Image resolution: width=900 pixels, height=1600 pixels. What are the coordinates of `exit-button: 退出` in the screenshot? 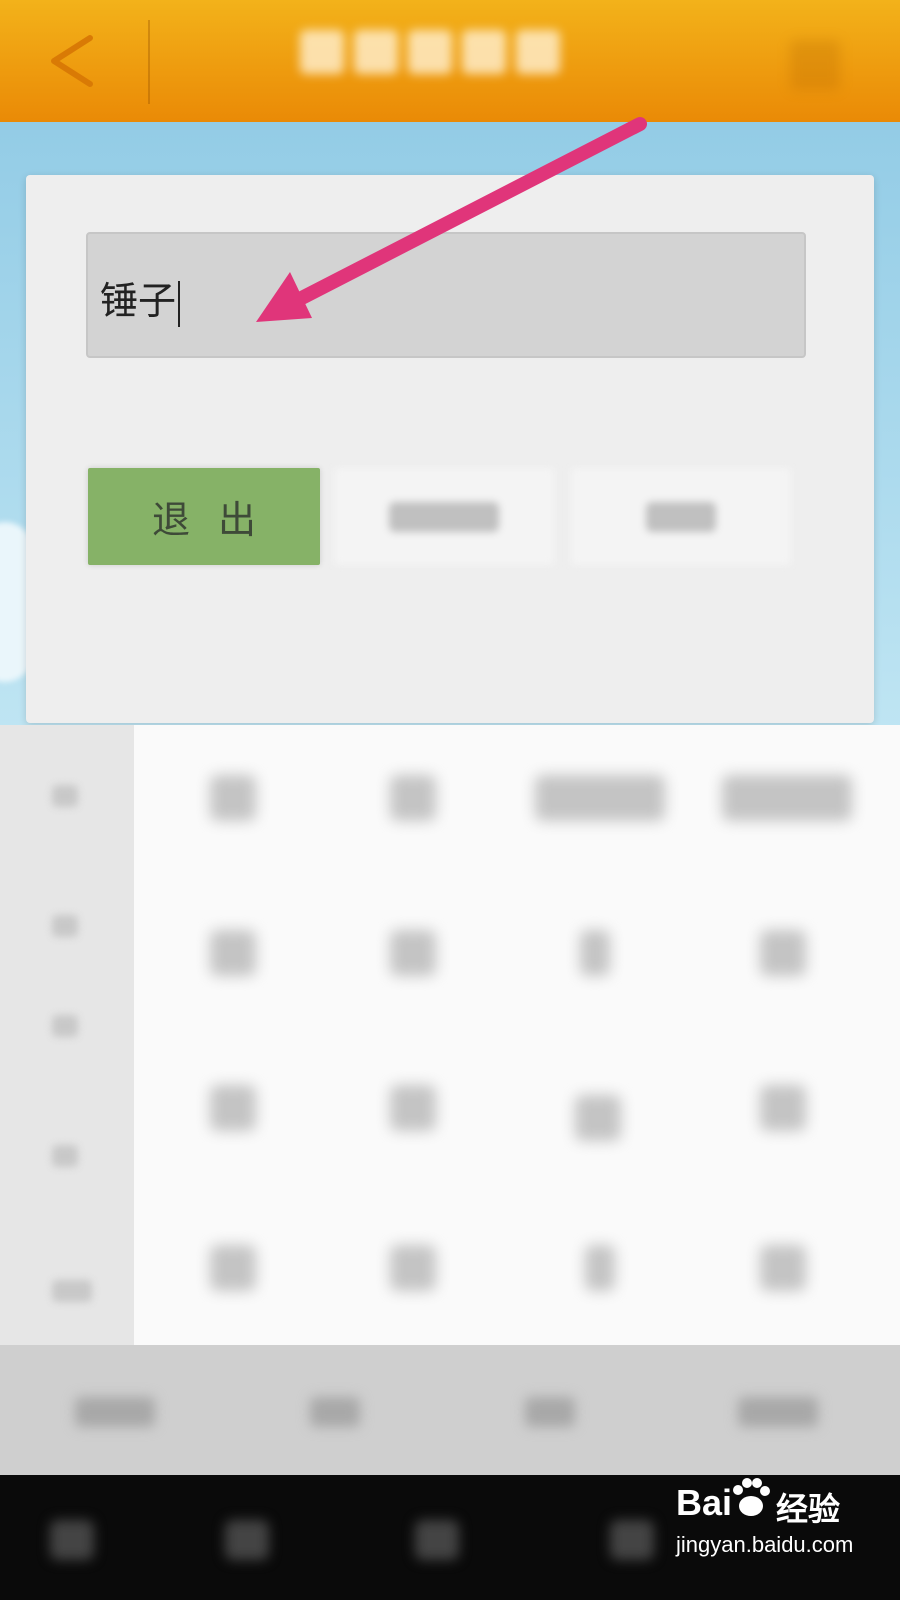 It's located at (204, 516).